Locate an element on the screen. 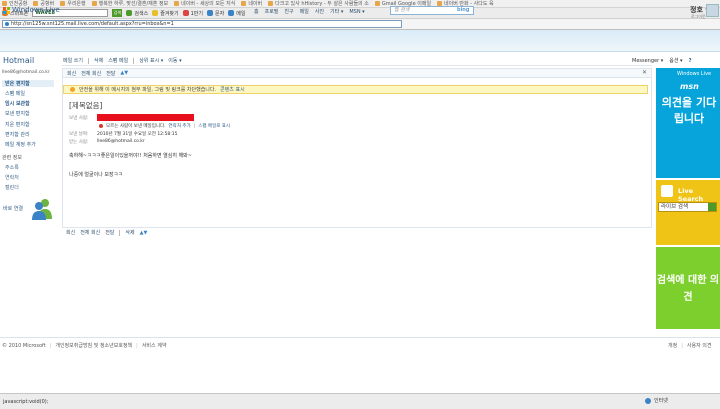  bottom-message-toolbar: 회신 전체 회신 전달 삭제 ▲▼ is located at coordinates (357, 232).